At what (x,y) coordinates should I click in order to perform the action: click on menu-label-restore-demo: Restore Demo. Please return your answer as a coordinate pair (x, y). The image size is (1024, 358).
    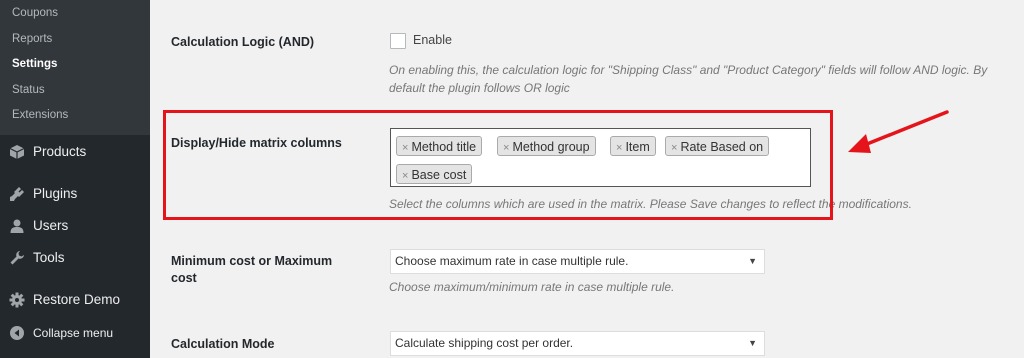
    Looking at the image, I should click on (77, 299).